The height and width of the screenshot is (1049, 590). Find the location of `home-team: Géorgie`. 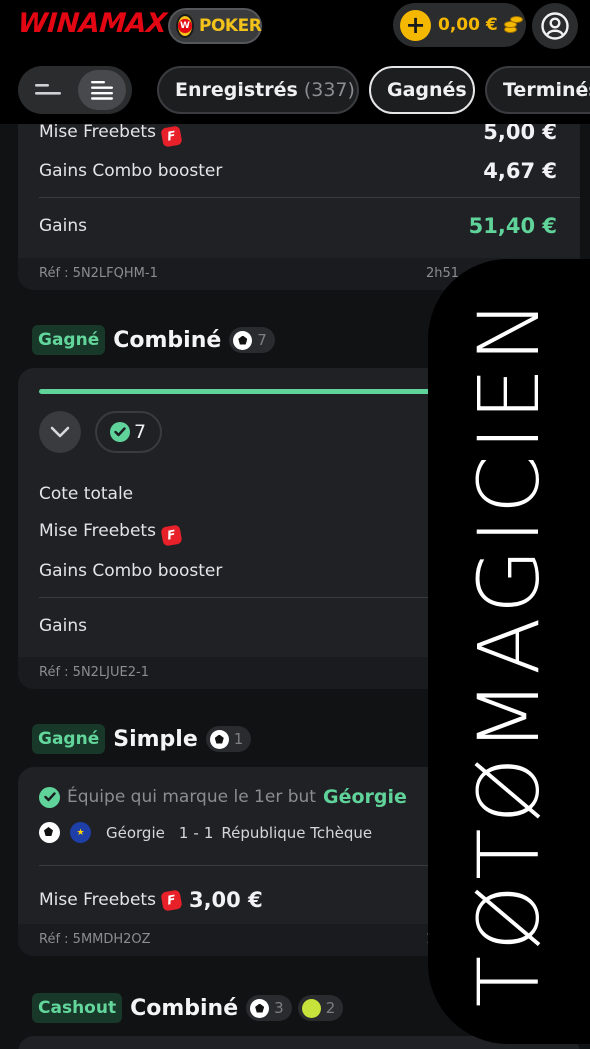

home-team: Géorgie is located at coordinates (135, 832).